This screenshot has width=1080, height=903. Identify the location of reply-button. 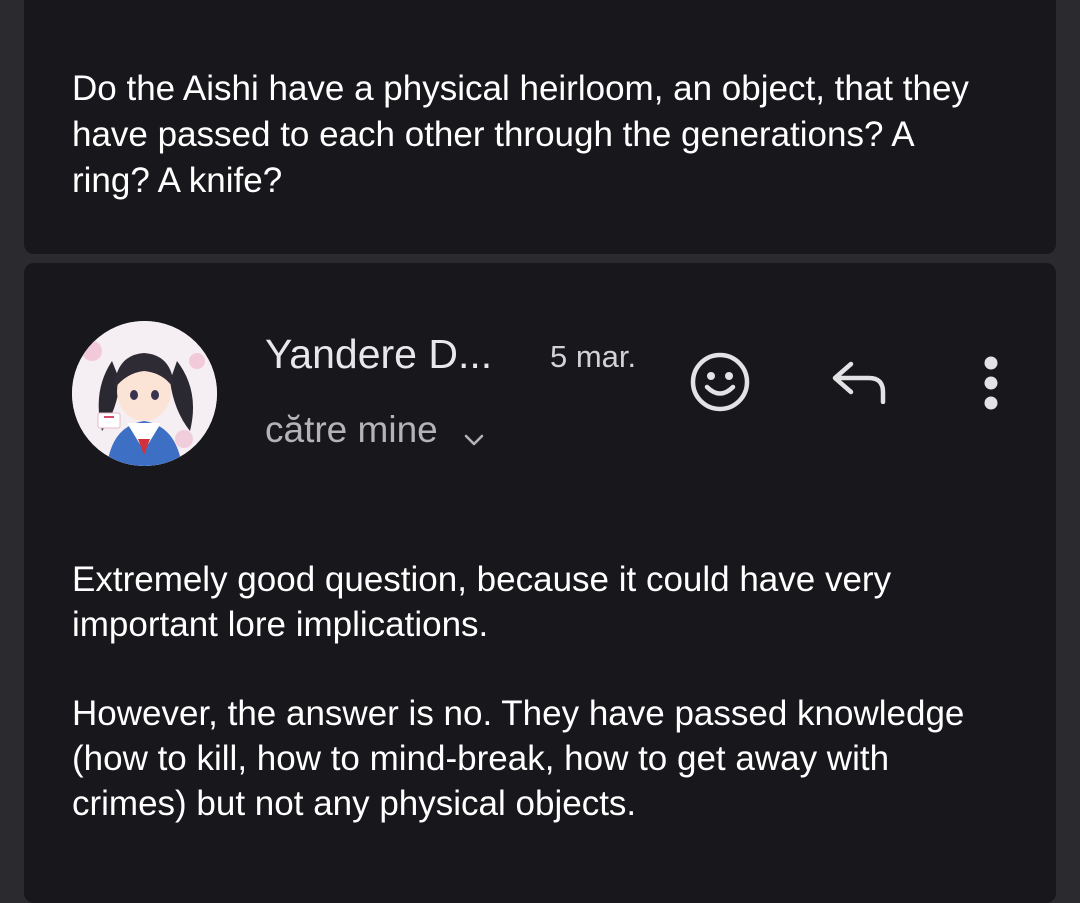
(860, 382).